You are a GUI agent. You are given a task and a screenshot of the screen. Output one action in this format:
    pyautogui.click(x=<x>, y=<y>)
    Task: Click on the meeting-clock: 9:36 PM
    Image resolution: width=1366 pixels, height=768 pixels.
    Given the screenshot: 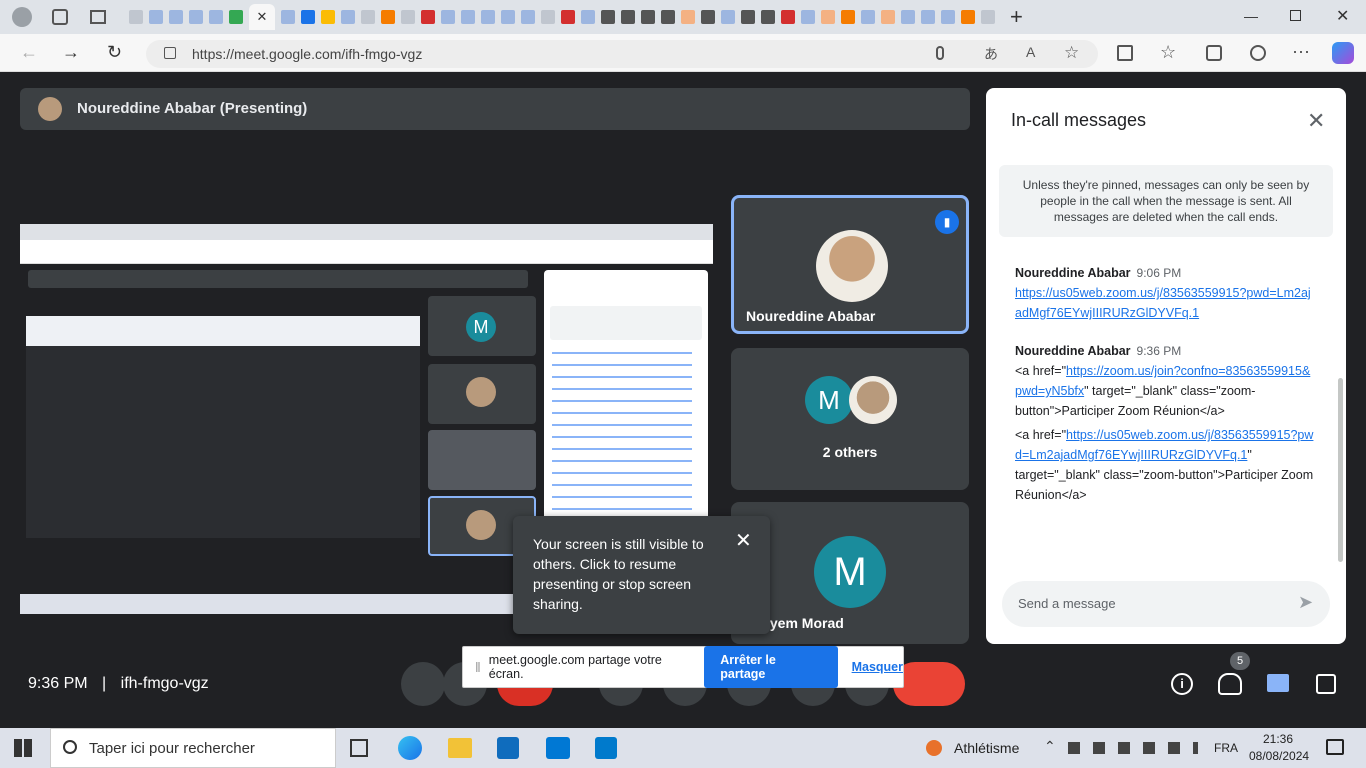 What is the action you would take?
    pyautogui.click(x=58, y=683)
    